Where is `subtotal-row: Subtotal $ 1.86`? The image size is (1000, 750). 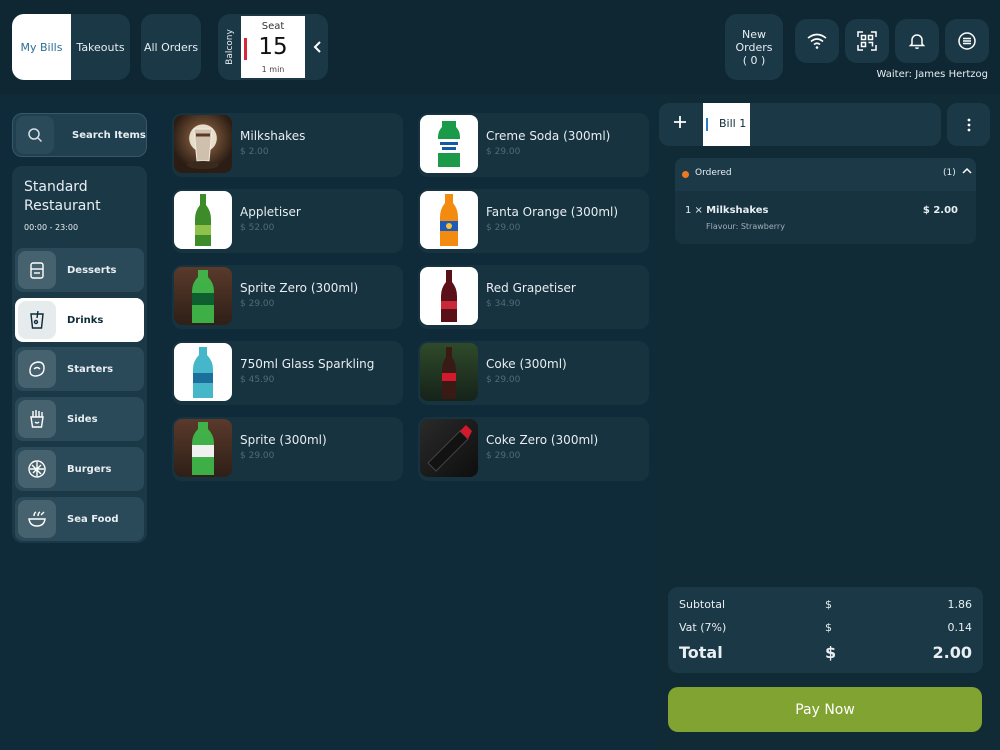 subtotal-row: Subtotal $ 1.86 is located at coordinates (825, 604).